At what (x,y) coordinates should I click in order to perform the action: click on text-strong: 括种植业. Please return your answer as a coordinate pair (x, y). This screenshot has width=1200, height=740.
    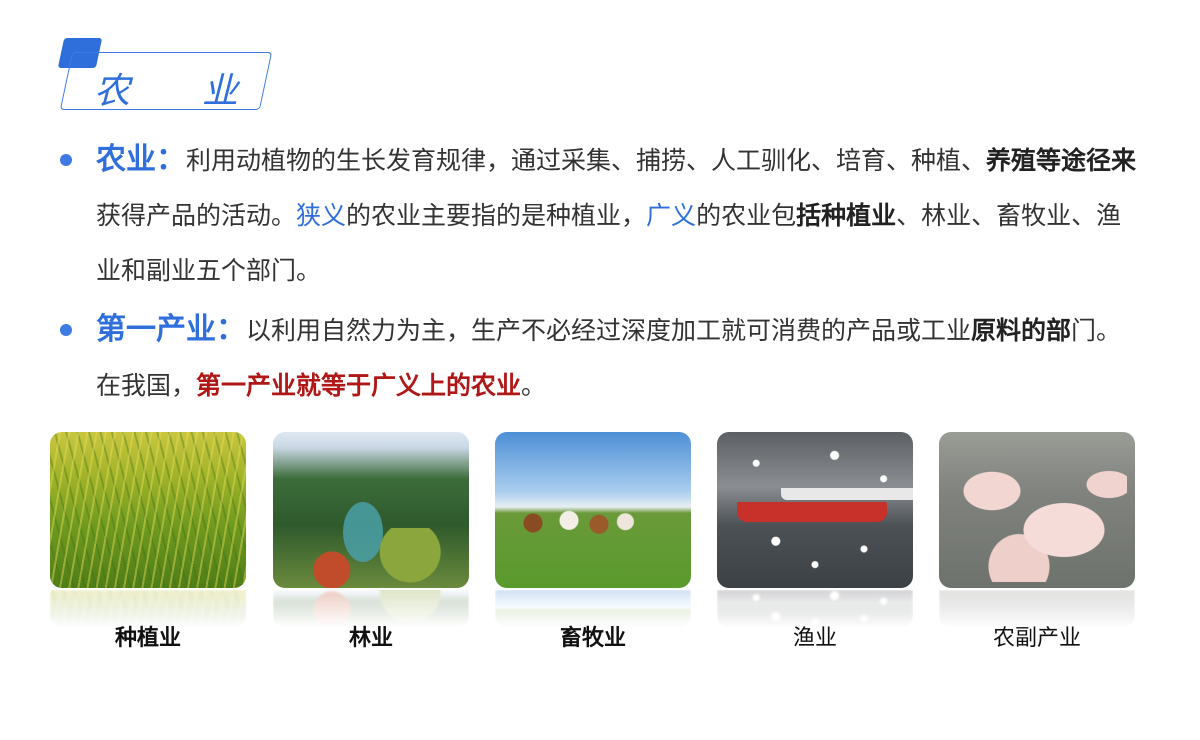
    Looking at the image, I should click on (846, 215).